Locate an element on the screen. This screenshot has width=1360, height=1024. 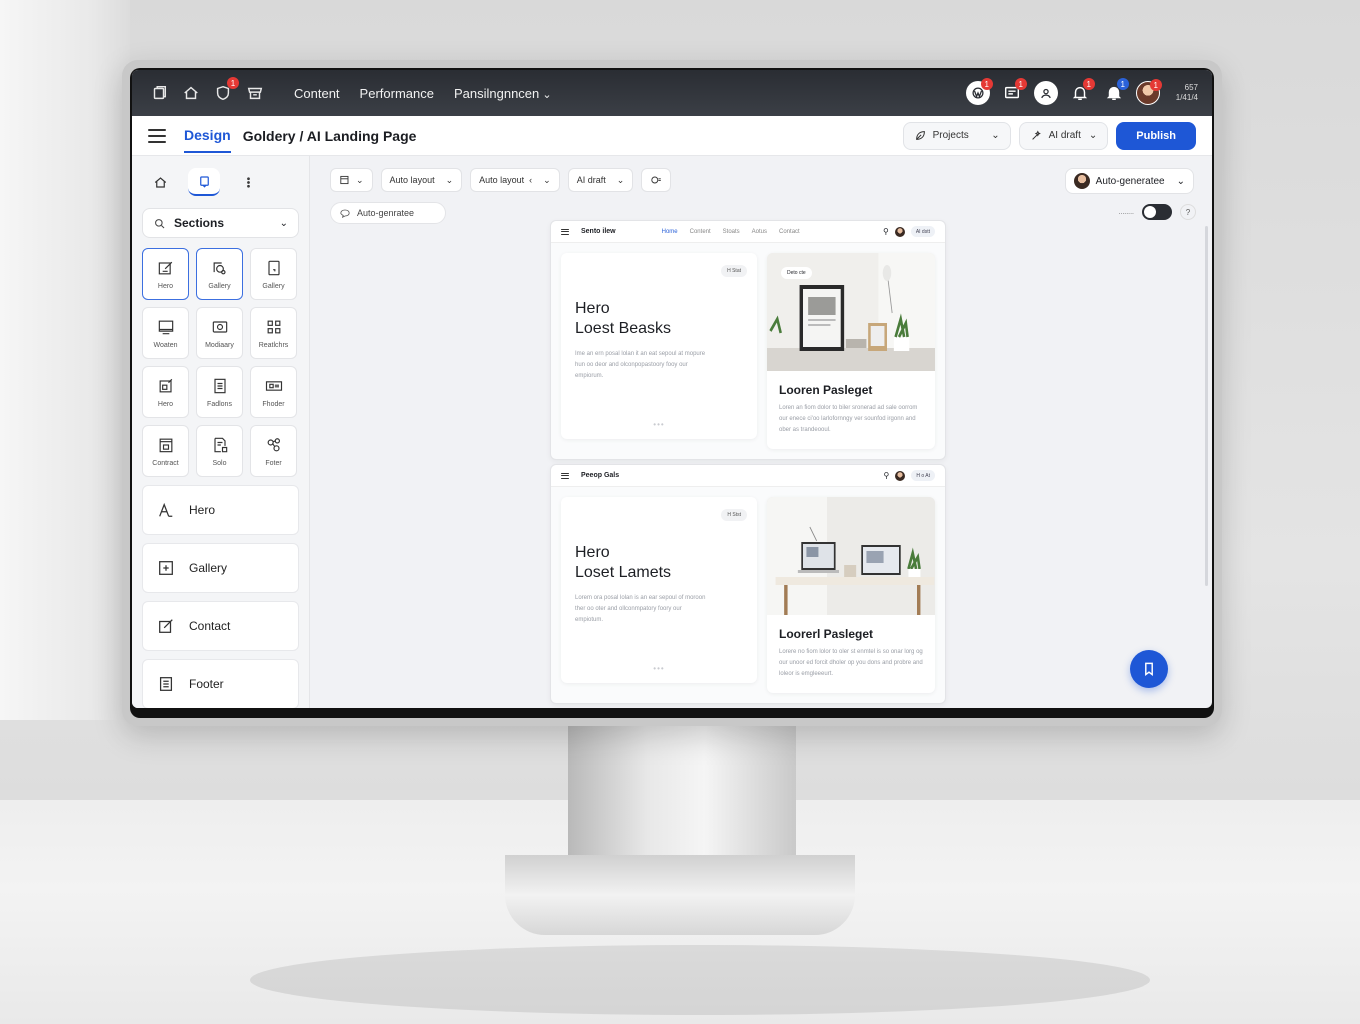
scrollbar is located at coordinates (1206, 406).